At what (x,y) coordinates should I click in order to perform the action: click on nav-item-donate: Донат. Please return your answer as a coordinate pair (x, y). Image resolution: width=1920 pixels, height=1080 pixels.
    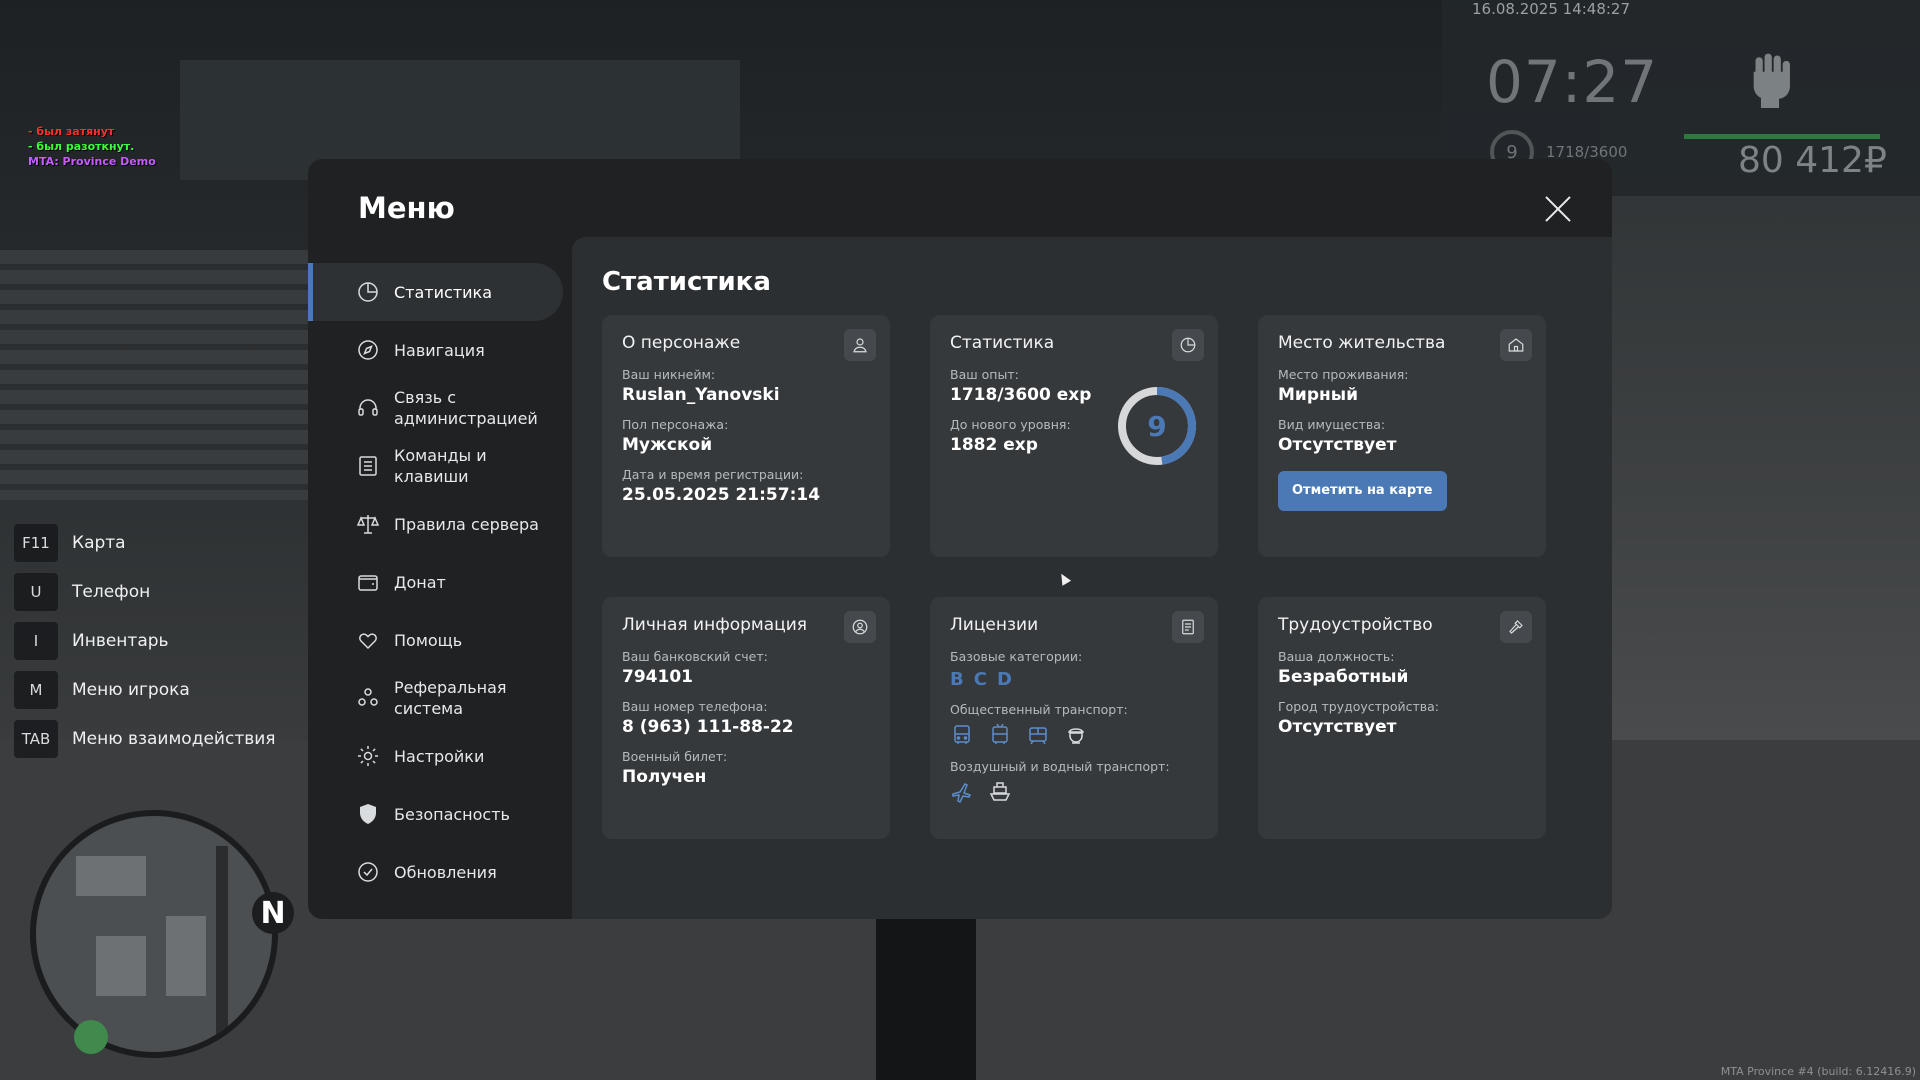
    Looking at the image, I should click on (435, 582).